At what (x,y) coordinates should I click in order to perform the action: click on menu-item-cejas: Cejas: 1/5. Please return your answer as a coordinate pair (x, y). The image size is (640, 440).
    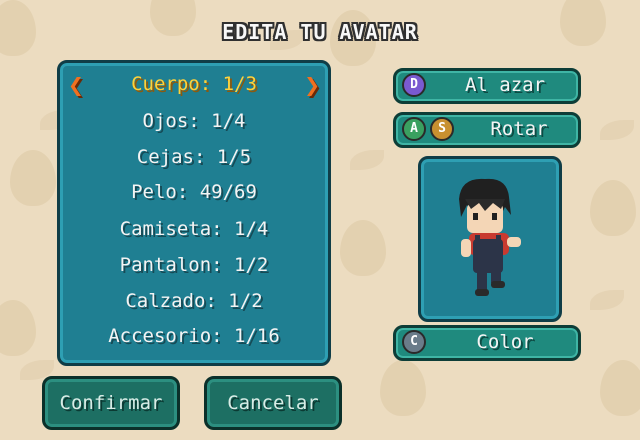
    Looking at the image, I should click on (194, 157).